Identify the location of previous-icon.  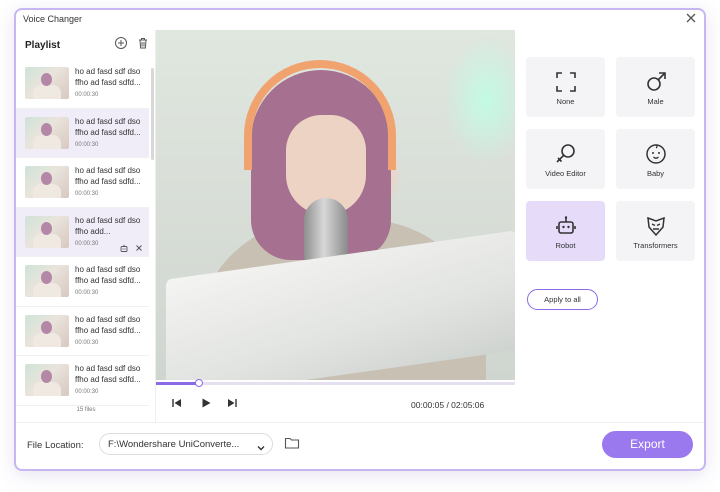
(177, 402).